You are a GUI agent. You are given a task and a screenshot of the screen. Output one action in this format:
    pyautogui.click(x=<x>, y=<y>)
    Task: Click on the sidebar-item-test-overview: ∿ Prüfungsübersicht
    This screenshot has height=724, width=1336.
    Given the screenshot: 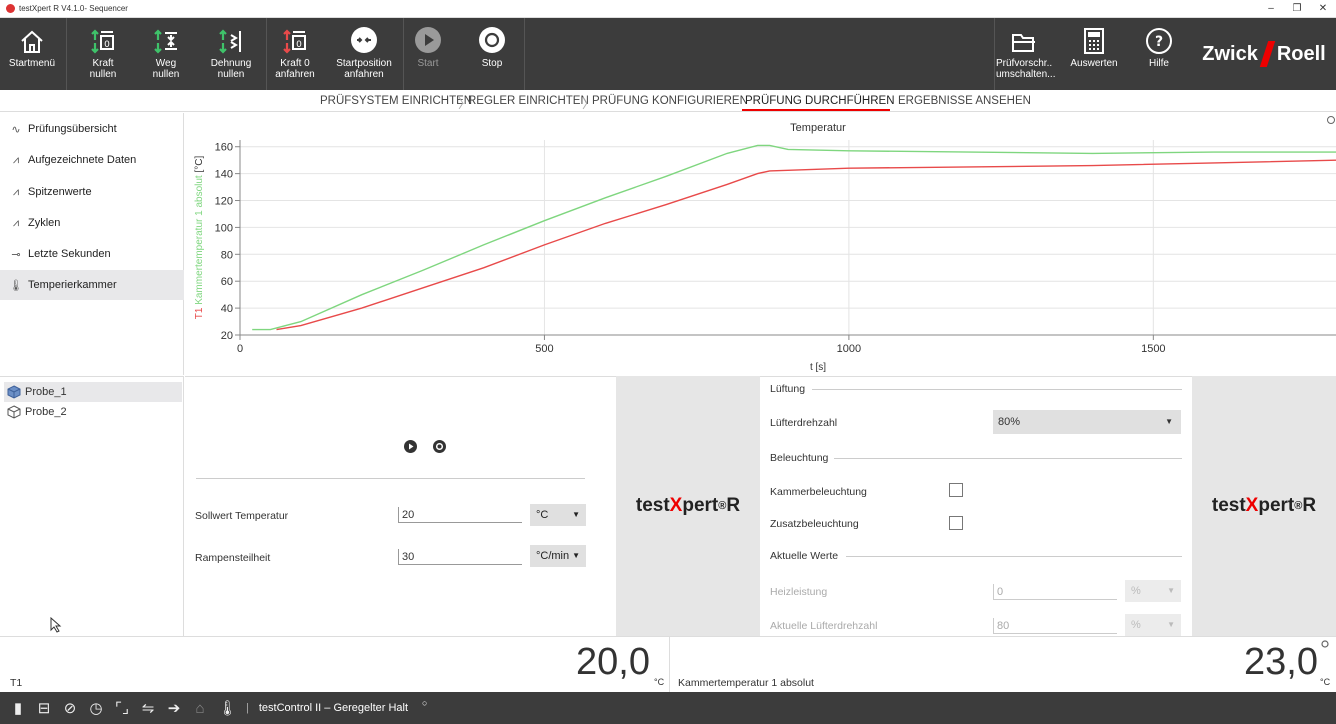 What is the action you would take?
    pyautogui.click(x=92, y=129)
    